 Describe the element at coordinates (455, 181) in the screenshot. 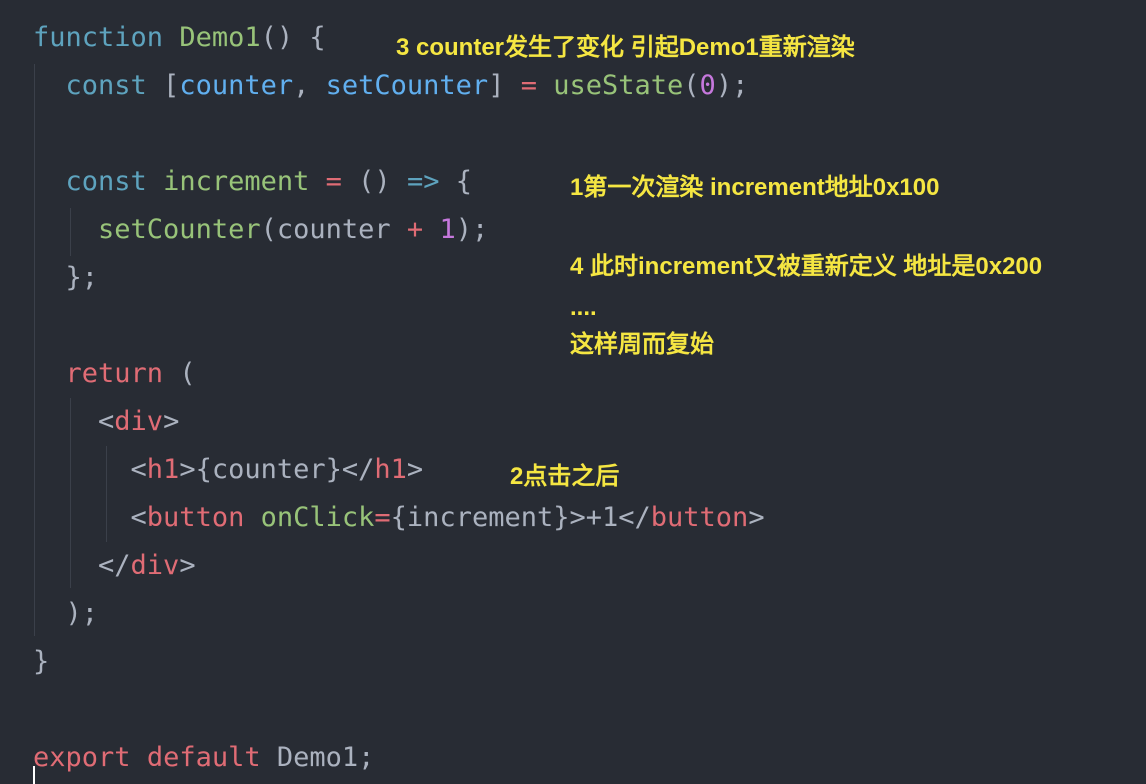

I see `code-token-plain: {` at that location.